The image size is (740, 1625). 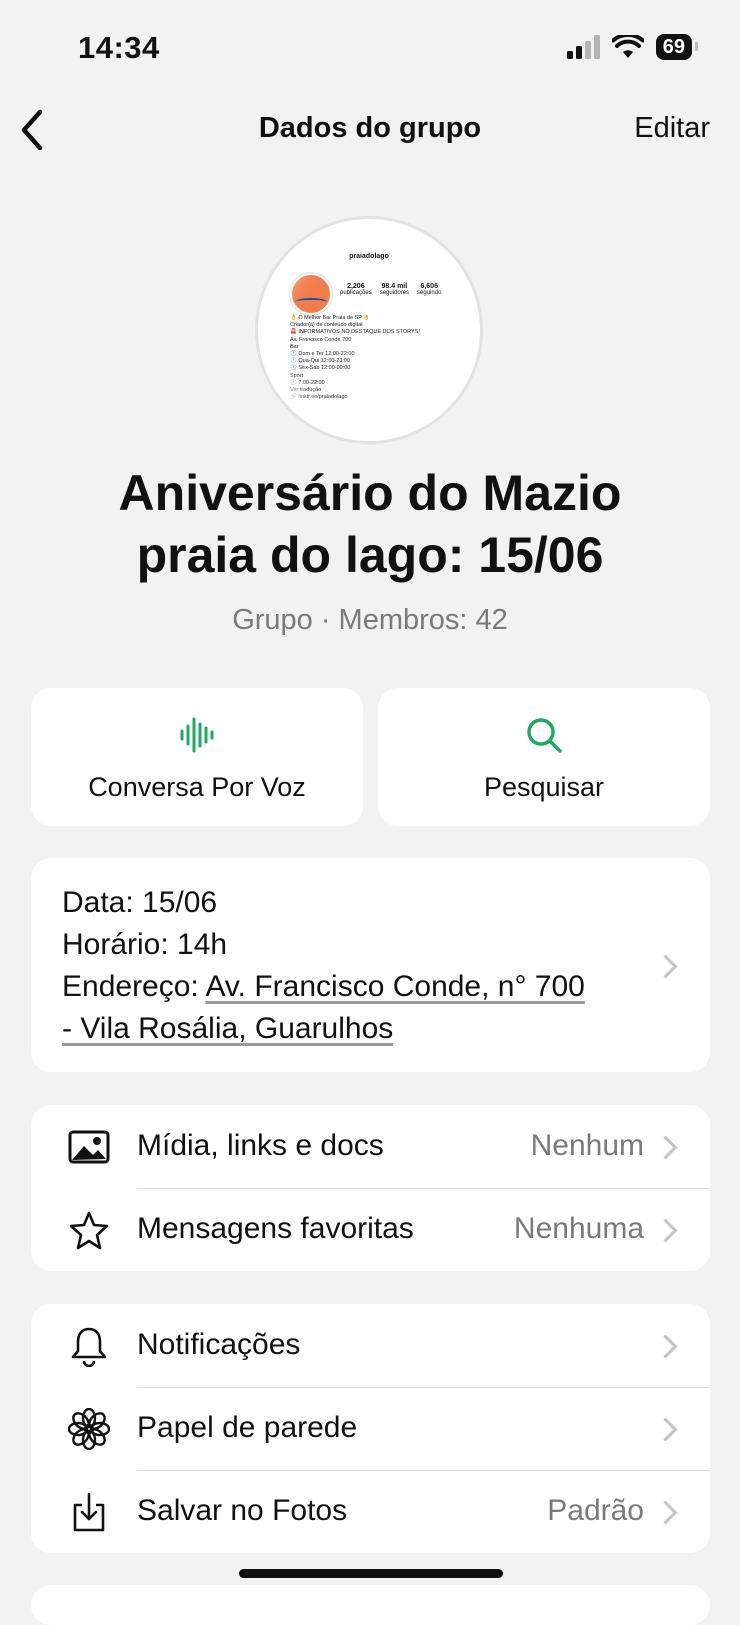 What do you see at coordinates (370, 1345) in the screenshot?
I see `notifications-row: Notificações` at bounding box center [370, 1345].